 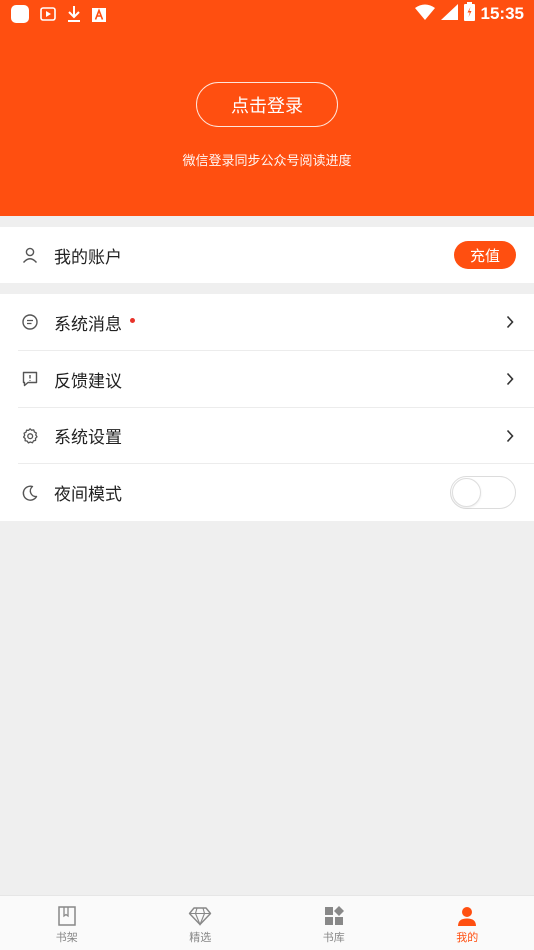 What do you see at coordinates (469, 13) in the screenshot?
I see `battery-icon` at bounding box center [469, 13].